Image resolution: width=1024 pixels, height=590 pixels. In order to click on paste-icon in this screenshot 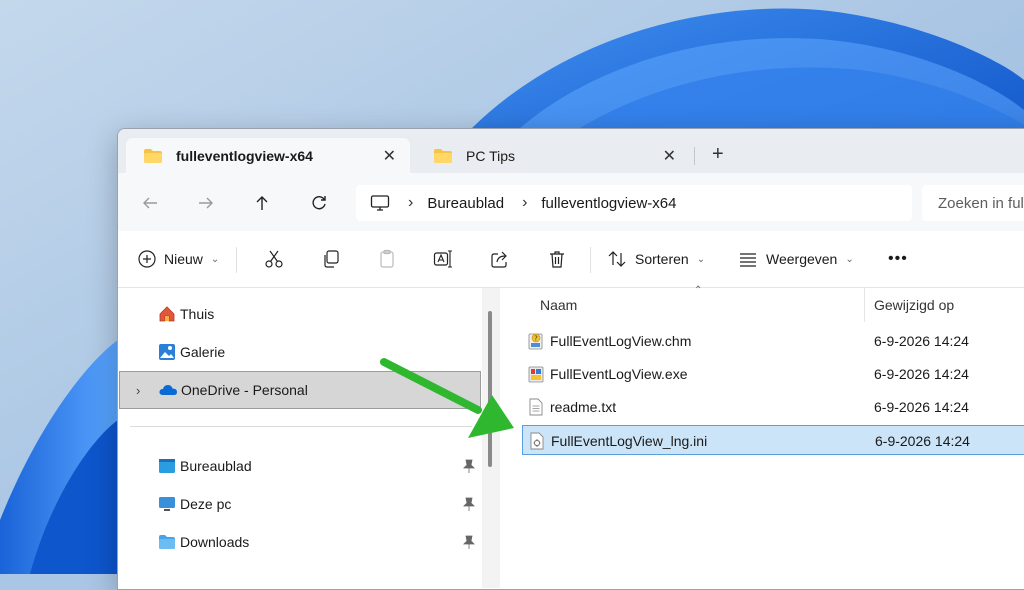, I will do `click(387, 258)`.